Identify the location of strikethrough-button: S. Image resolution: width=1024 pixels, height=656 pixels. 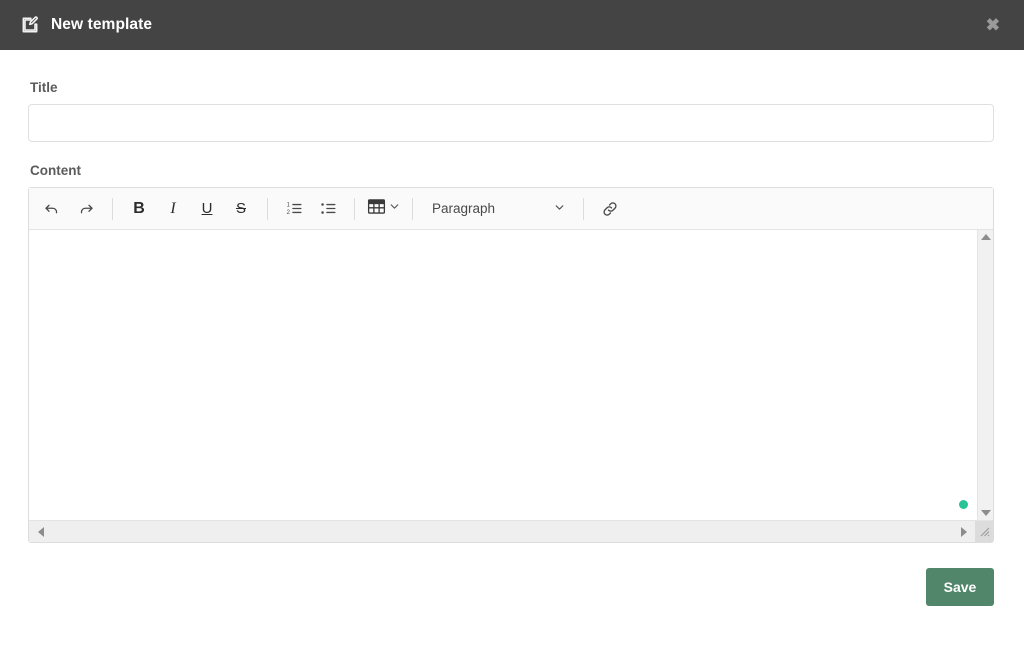
(241, 209).